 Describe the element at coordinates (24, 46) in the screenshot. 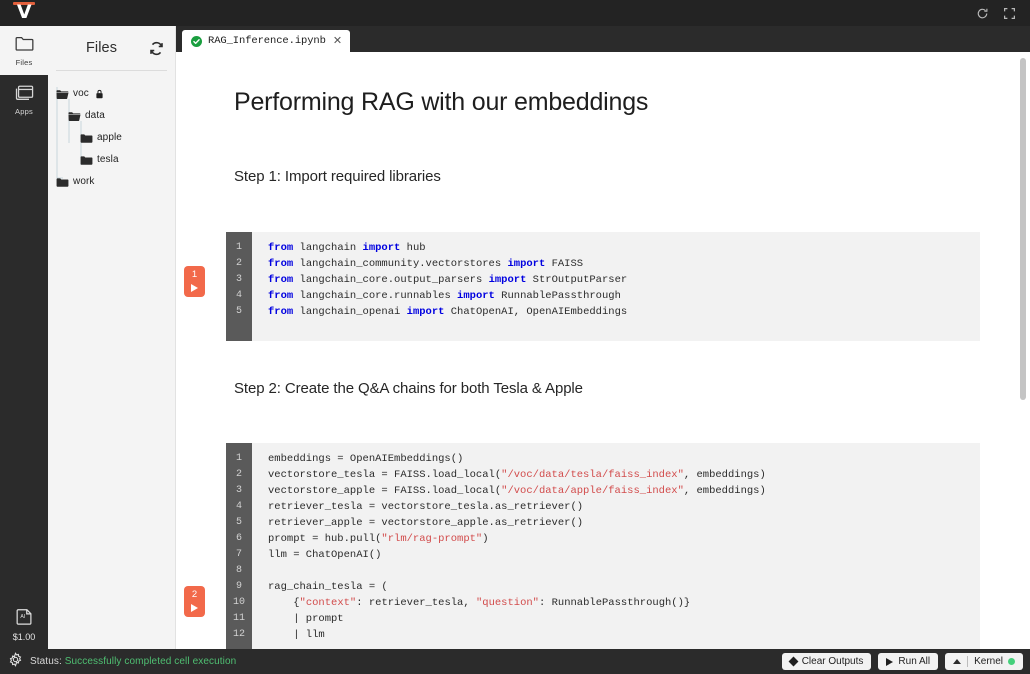

I see `folder-icon` at that location.